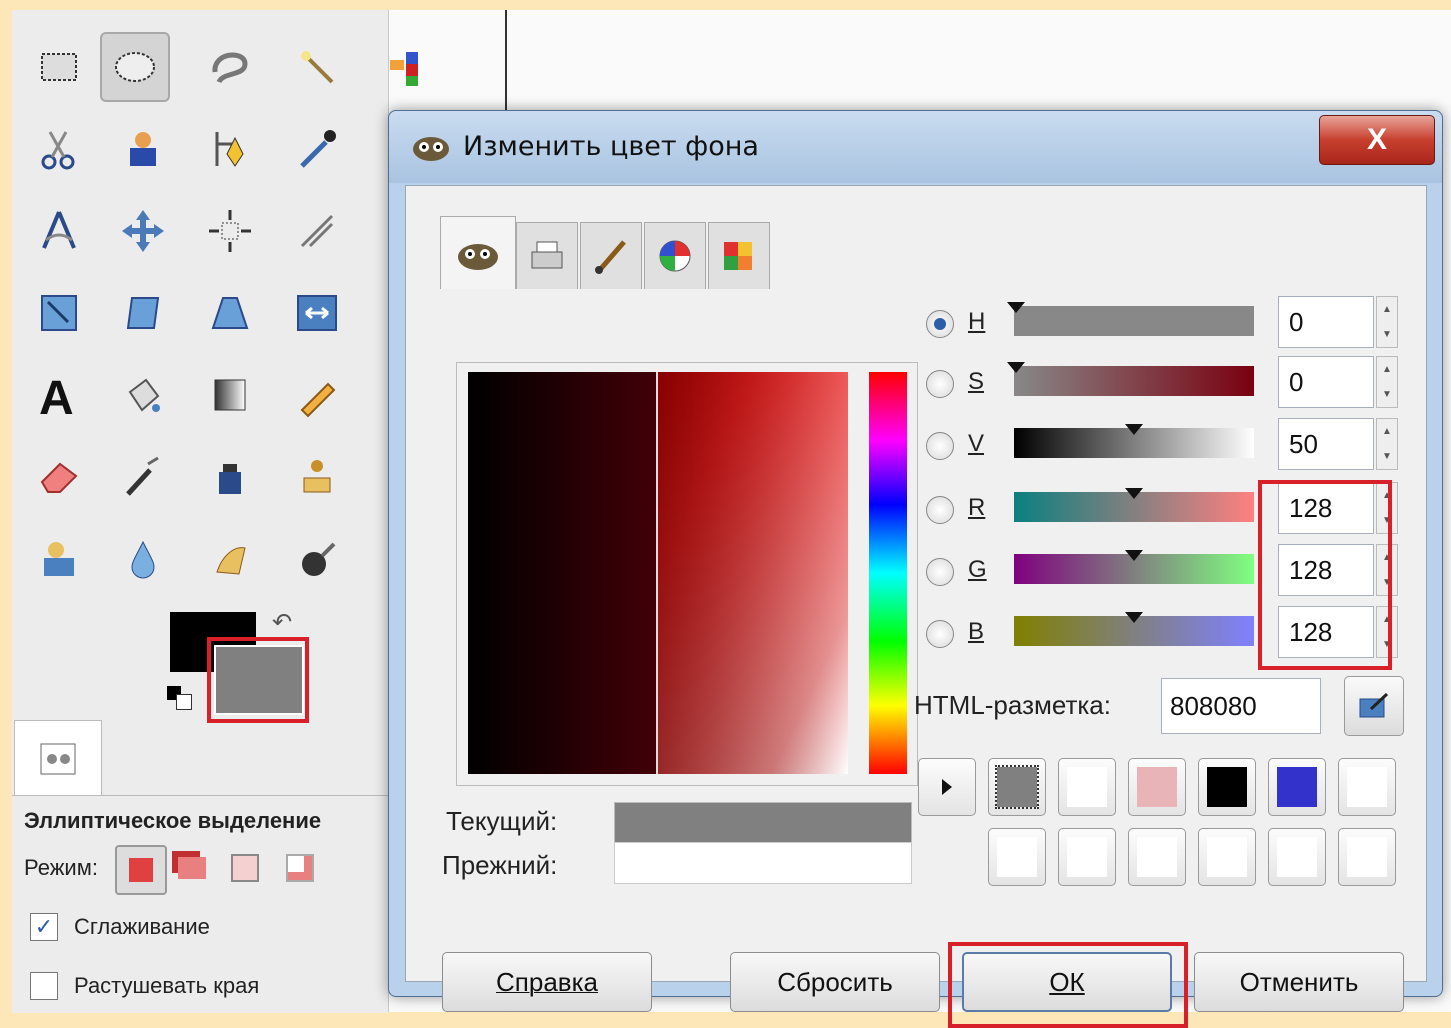  Describe the element at coordinates (1326, 382) in the screenshot. I see `spin-s: 0` at that location.